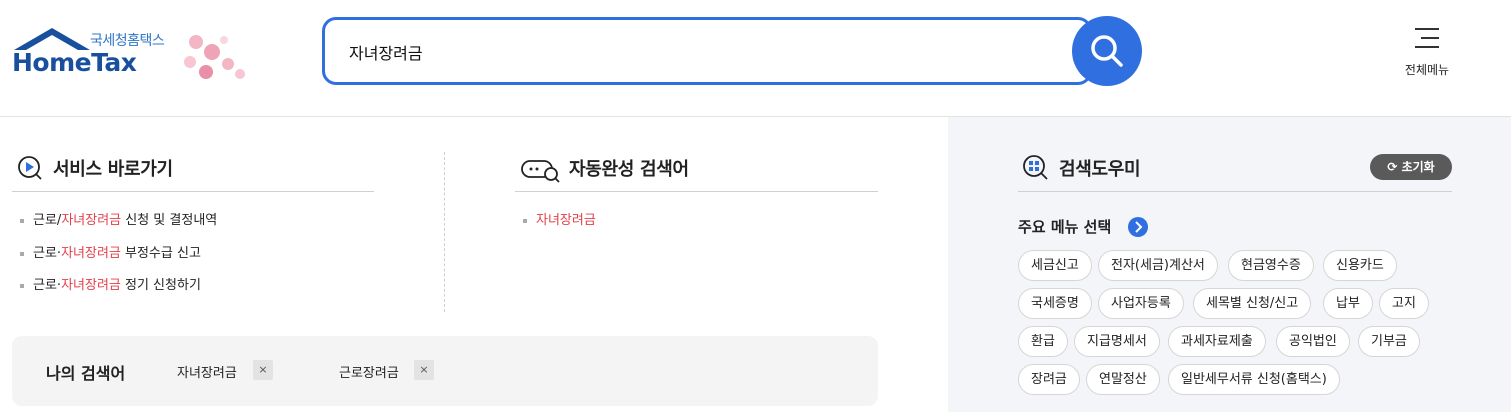  What do you see at coordinates (1117, 341) in the screenshot?
I see `menu-chip: 지급명세서` at bounding box center [1117, 341].